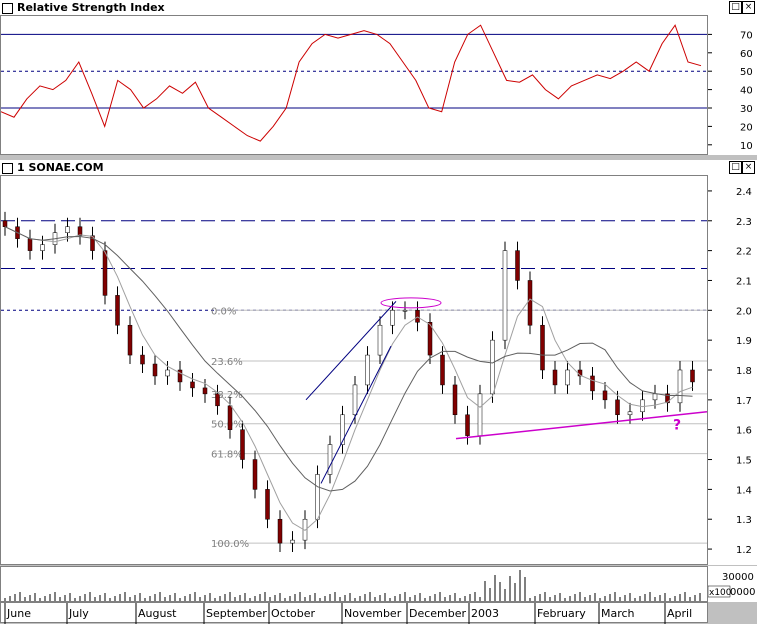 The width and height of the screenshot is (757, 624). What do you see at coordinates (561, 613) in the screenshot?
I see `month-label: February` at bounding box center [561, 613].